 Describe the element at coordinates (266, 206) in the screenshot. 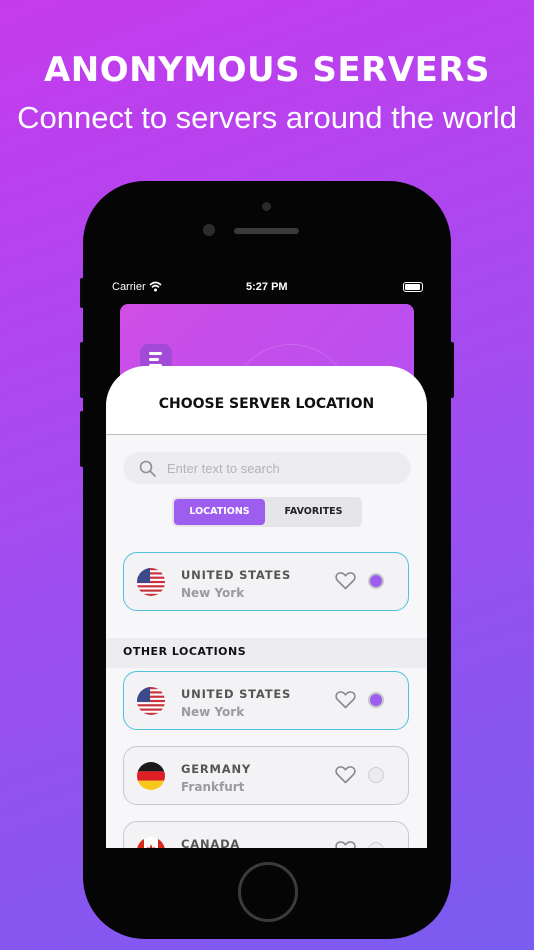

I see `front-camera` at that location.